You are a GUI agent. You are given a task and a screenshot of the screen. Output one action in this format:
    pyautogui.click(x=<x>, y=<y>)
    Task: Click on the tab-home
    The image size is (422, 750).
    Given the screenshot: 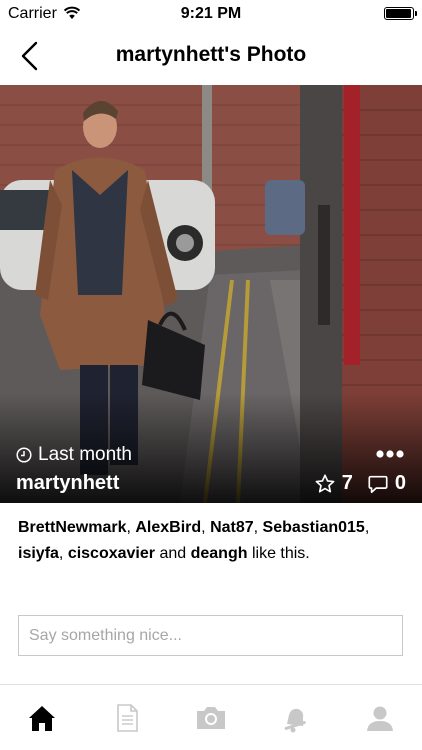 What is the action you would take?
    pyautogui.click(x=42, y=717)
    